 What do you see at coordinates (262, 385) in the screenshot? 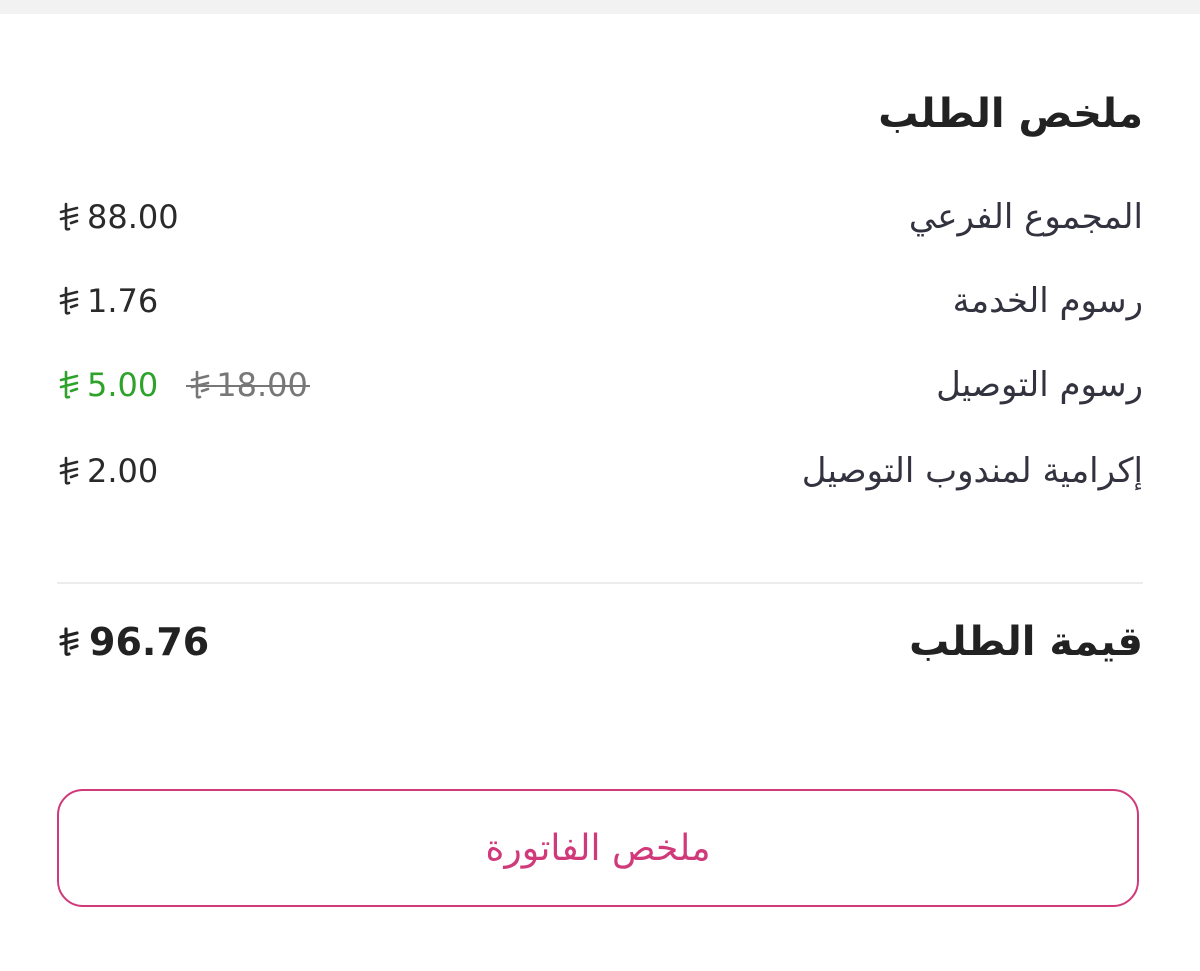
I see `old-amount-value: 18.00` at bounding box center [262, 385].